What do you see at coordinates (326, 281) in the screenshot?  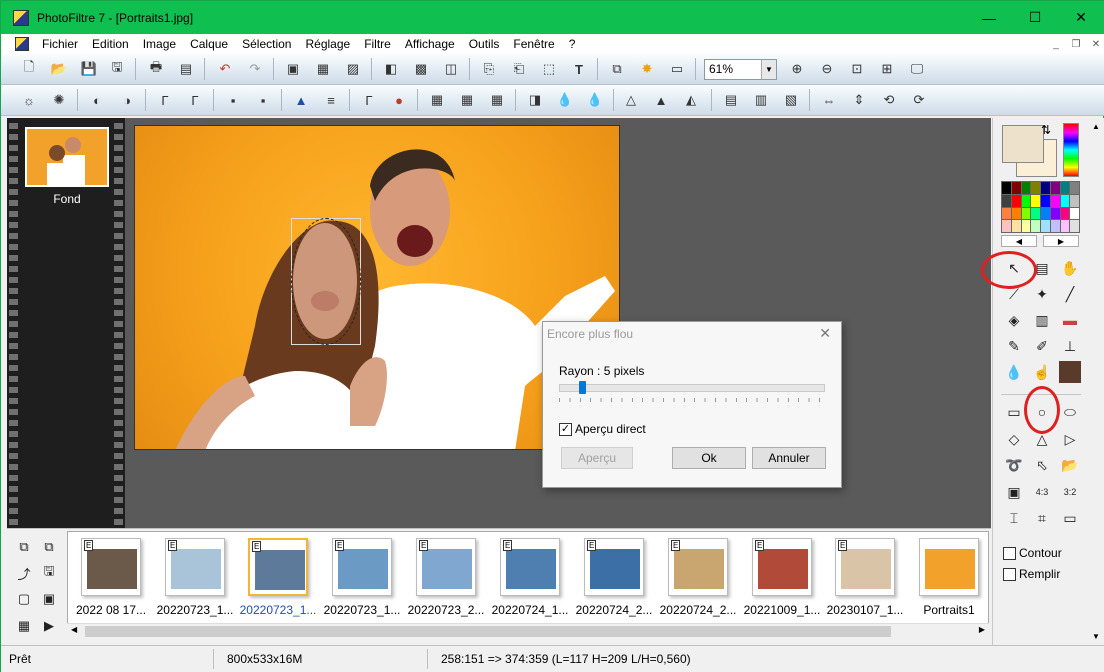 I see `ellipse-selection` at bounding box center [326, 281].